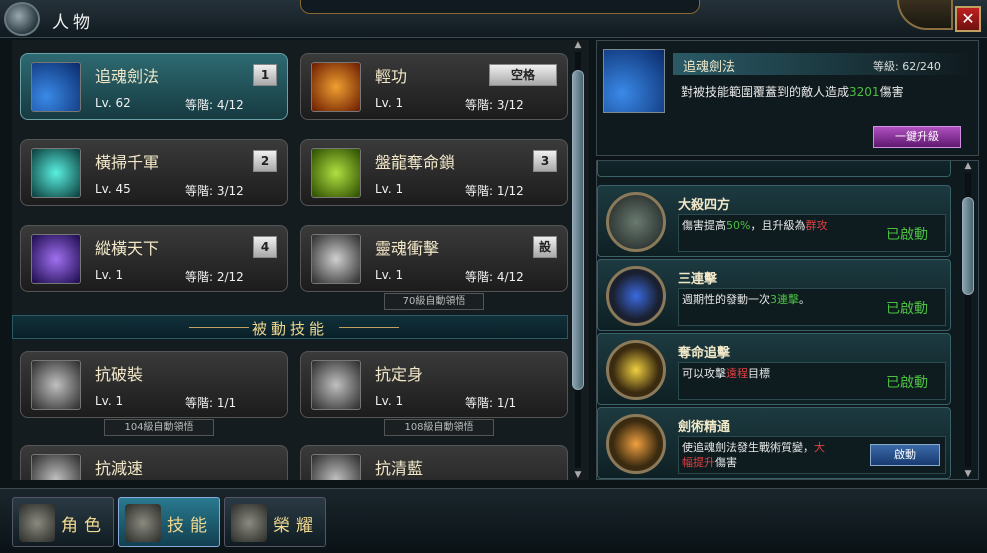  I want to click on skill-card-5: 縱橫天下 4 Lv. 1 等階: 2/12, so click(154, 258).